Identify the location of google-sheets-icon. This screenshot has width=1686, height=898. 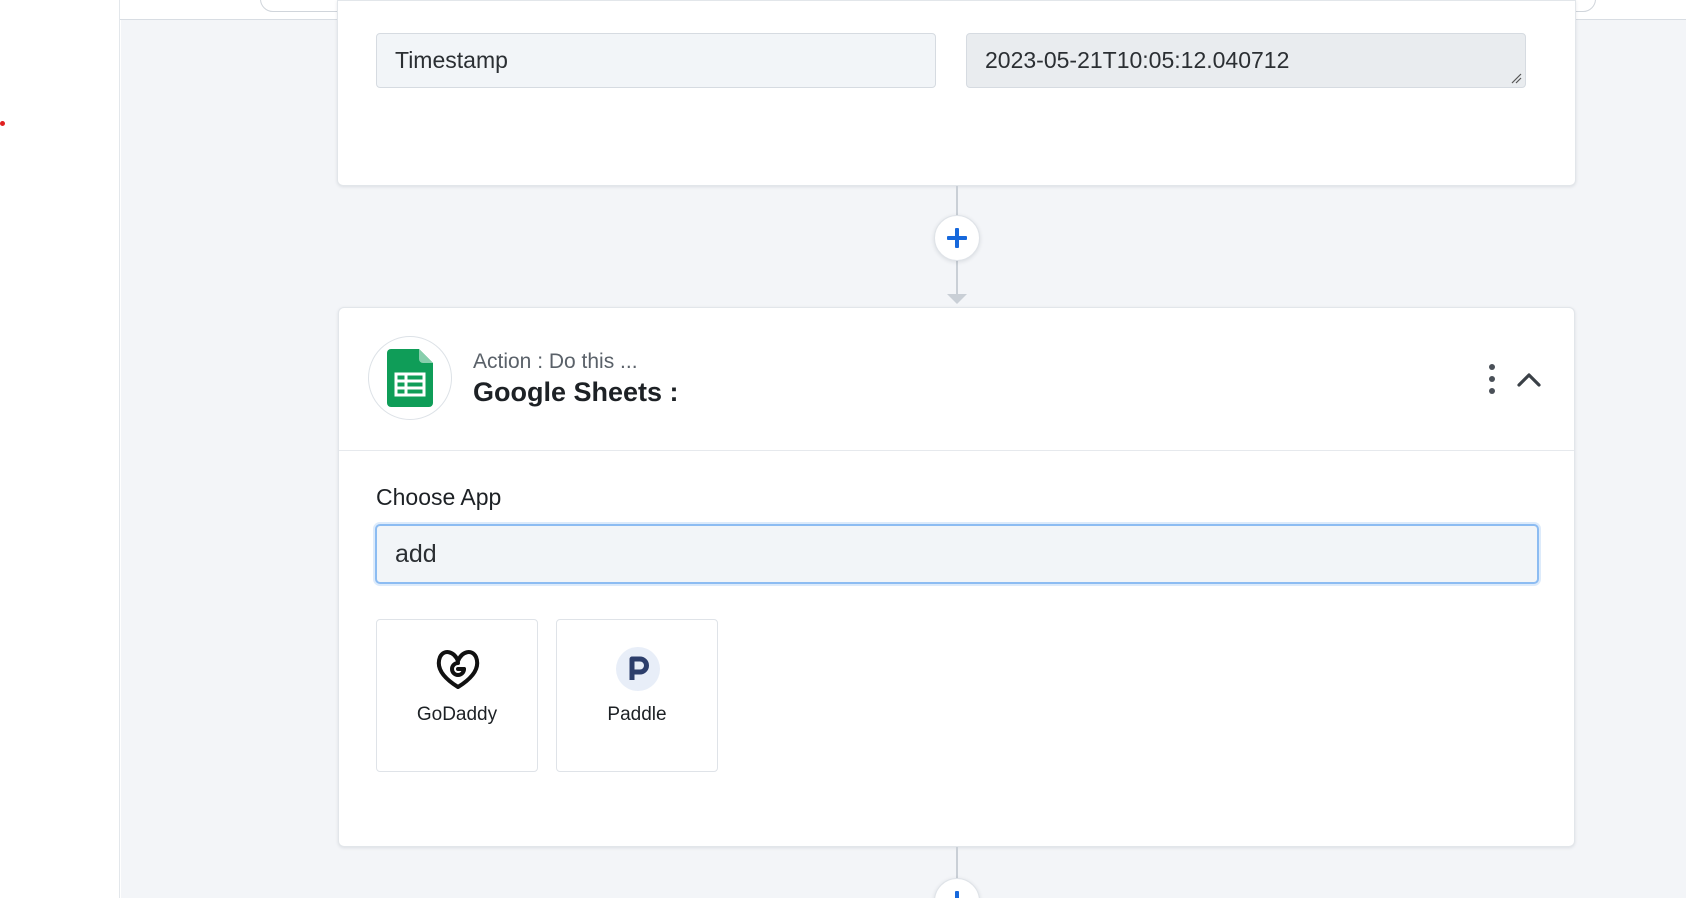
(410, 378).